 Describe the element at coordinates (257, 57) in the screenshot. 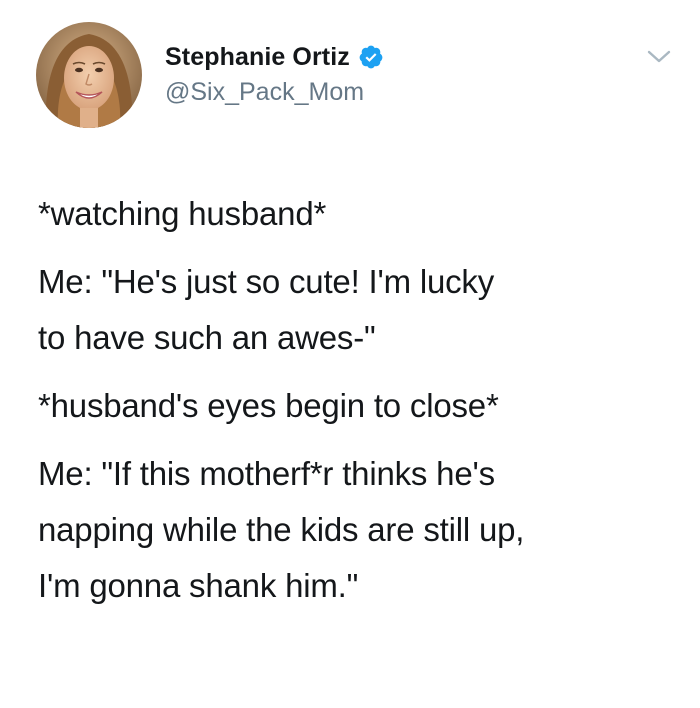

I see `author-display-name: Stephanie Ortiz` at that location.